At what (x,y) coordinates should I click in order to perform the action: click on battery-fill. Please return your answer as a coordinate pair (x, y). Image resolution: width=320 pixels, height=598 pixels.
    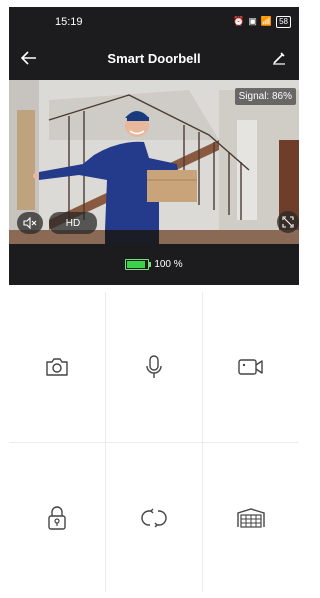
    Looking at the image, I should click on (136, 264).